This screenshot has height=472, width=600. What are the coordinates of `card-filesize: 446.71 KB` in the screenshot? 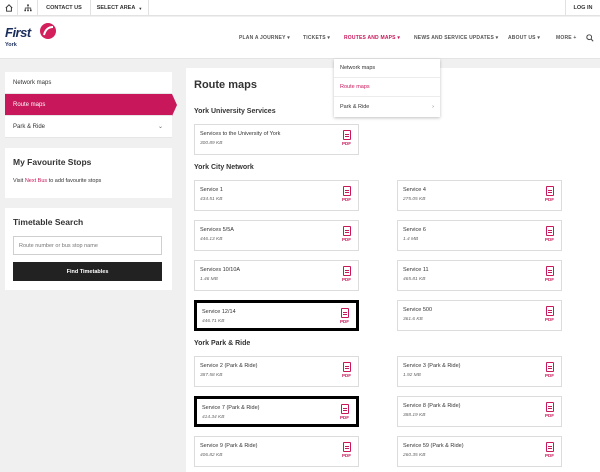 It's located at (213, 321).